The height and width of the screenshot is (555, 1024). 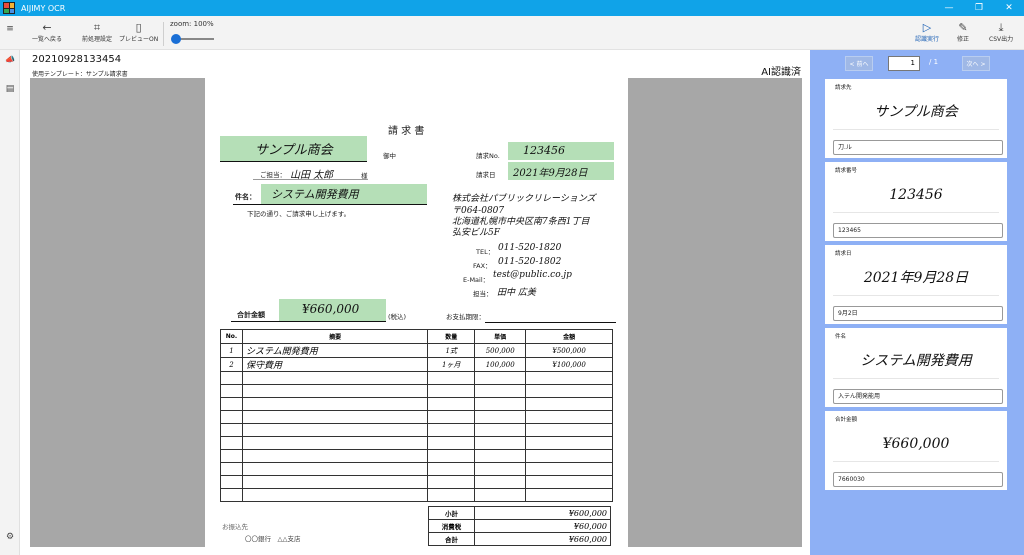 I want to click on toolbar-separator, so click(x=163, y=34).